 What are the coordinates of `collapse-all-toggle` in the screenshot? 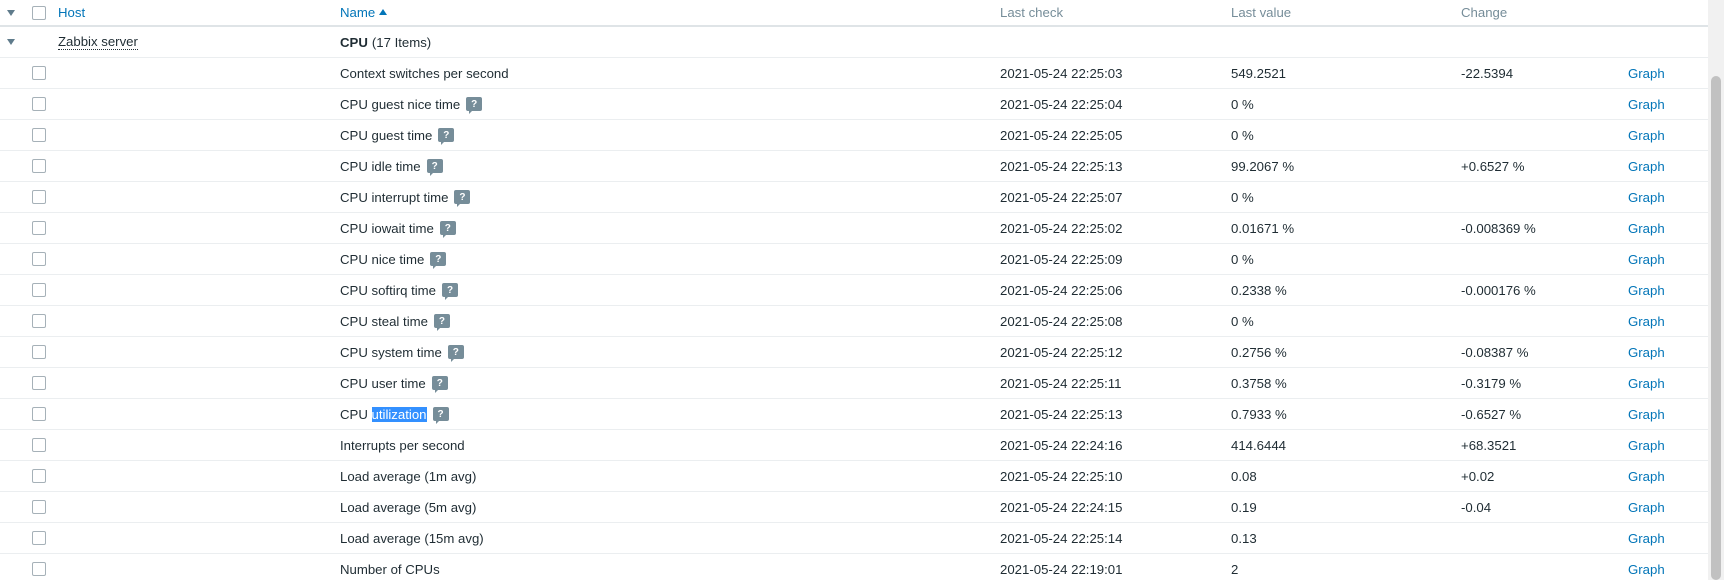 It's located at (11, 12).